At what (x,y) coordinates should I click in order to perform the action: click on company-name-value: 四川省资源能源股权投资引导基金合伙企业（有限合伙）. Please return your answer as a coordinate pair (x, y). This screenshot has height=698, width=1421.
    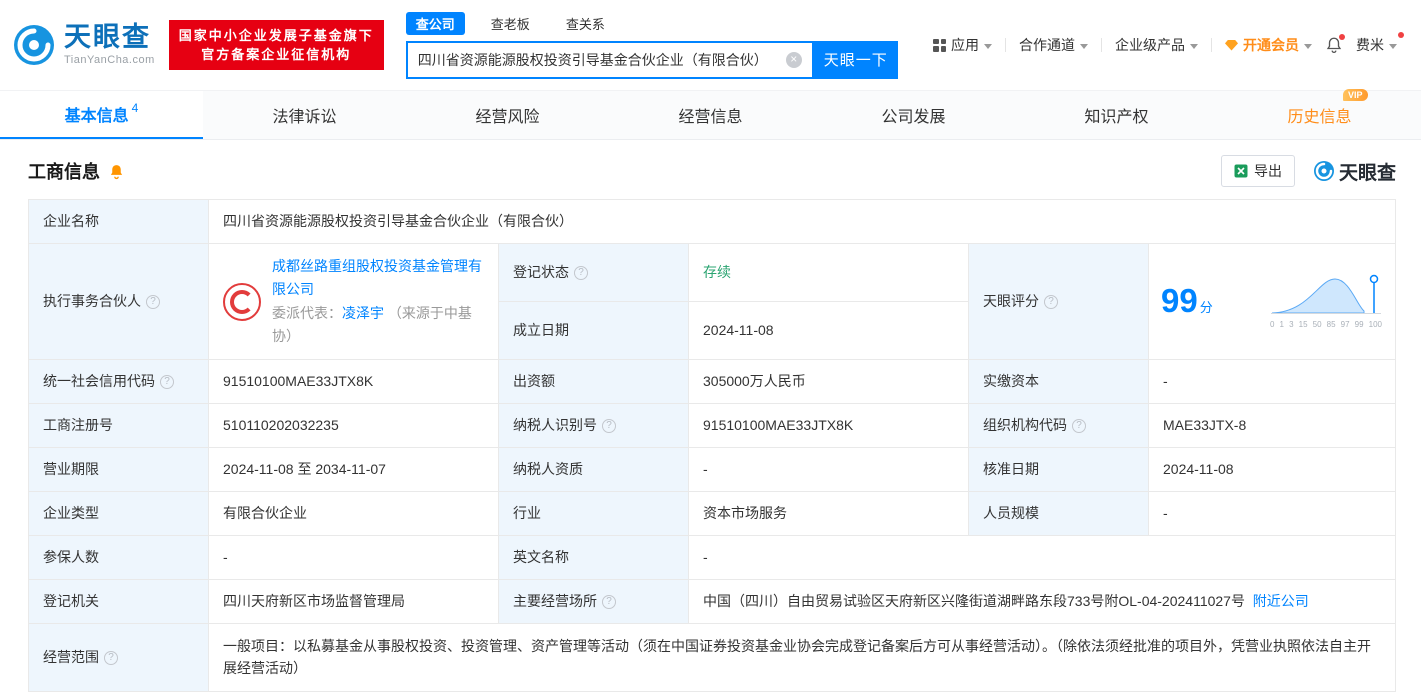
    Looking at the image, I should click on (802, 222).